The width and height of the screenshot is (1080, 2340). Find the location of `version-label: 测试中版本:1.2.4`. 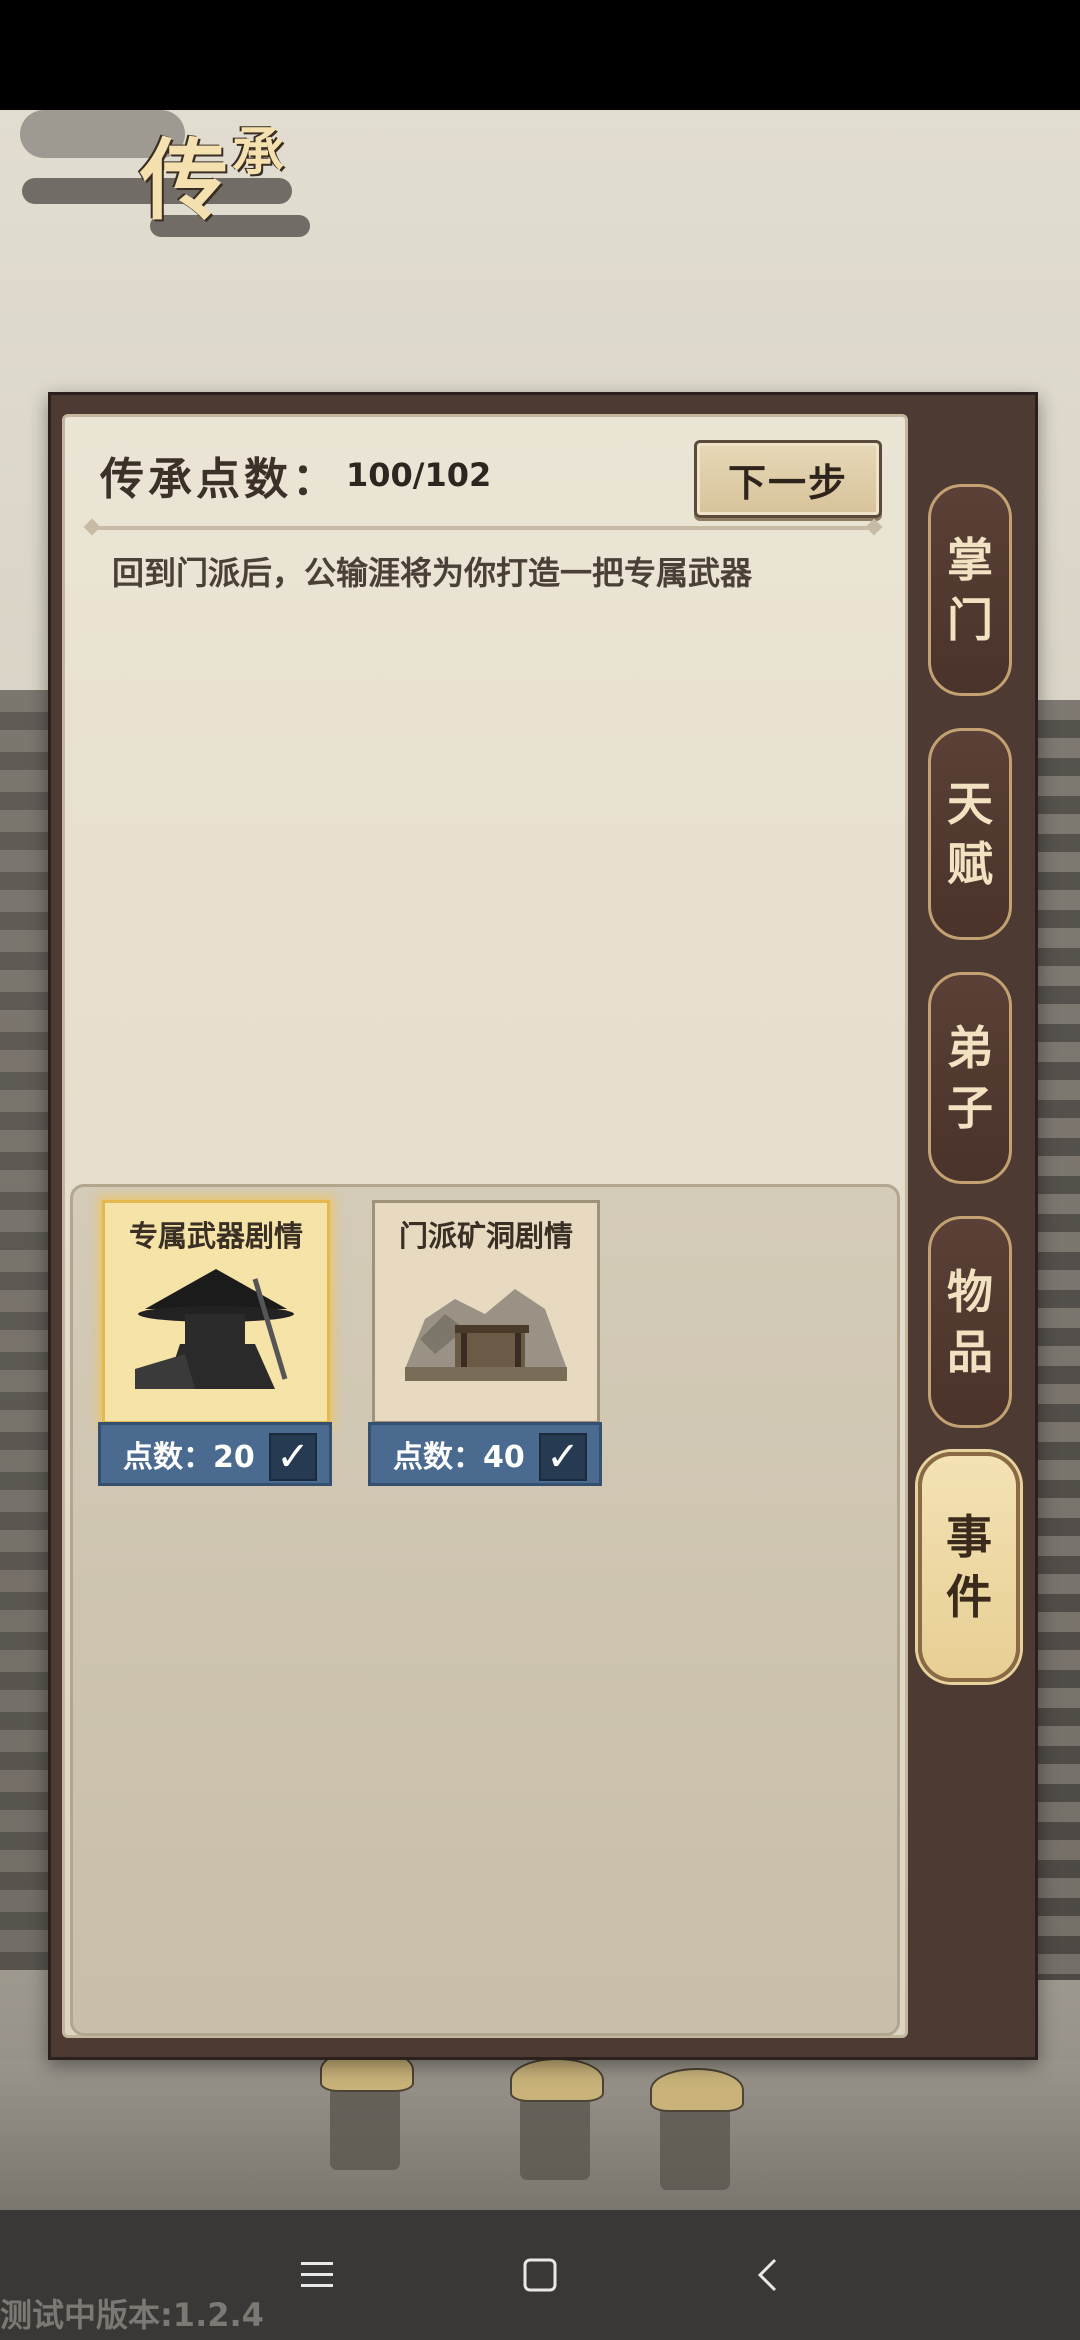

version-label: 测试中版本:1.2.4 is located at coordinates (132, 2315).